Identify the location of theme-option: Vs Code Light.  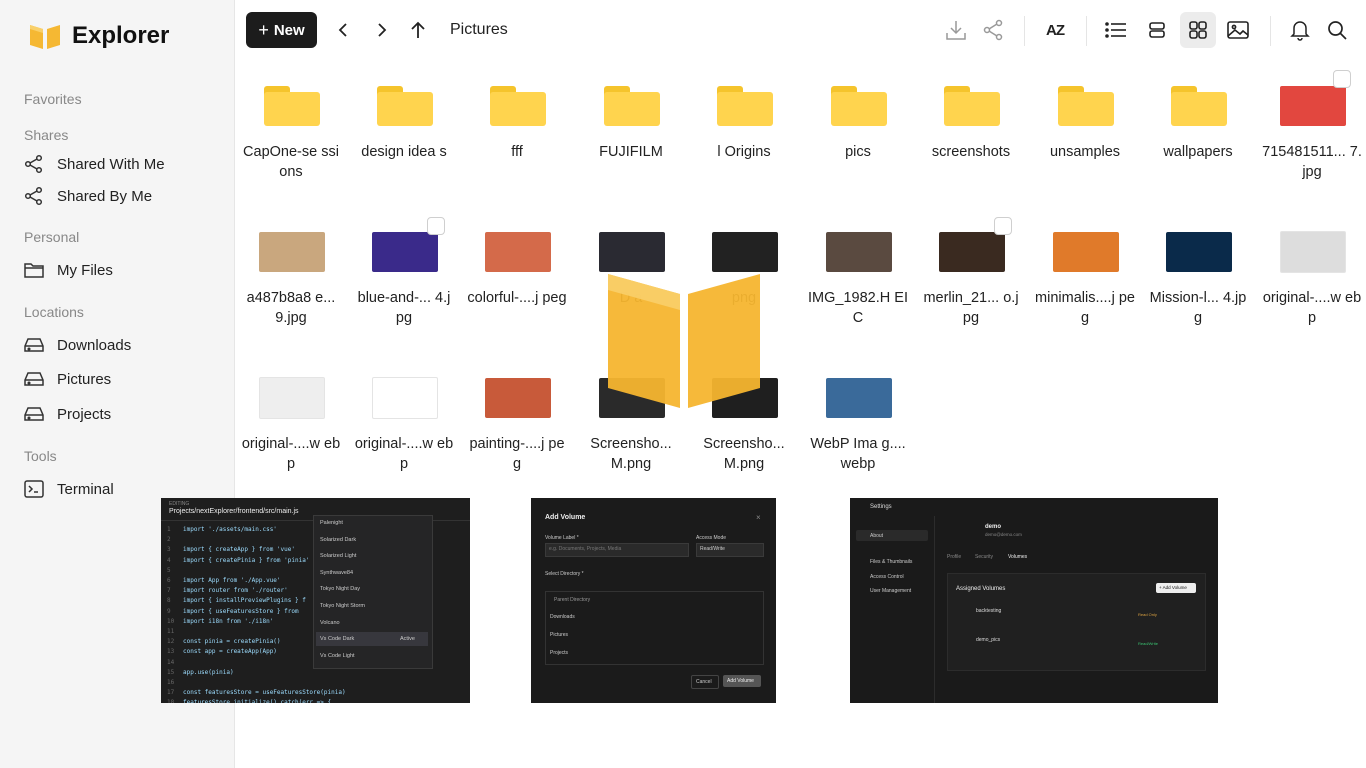
(337, 656).